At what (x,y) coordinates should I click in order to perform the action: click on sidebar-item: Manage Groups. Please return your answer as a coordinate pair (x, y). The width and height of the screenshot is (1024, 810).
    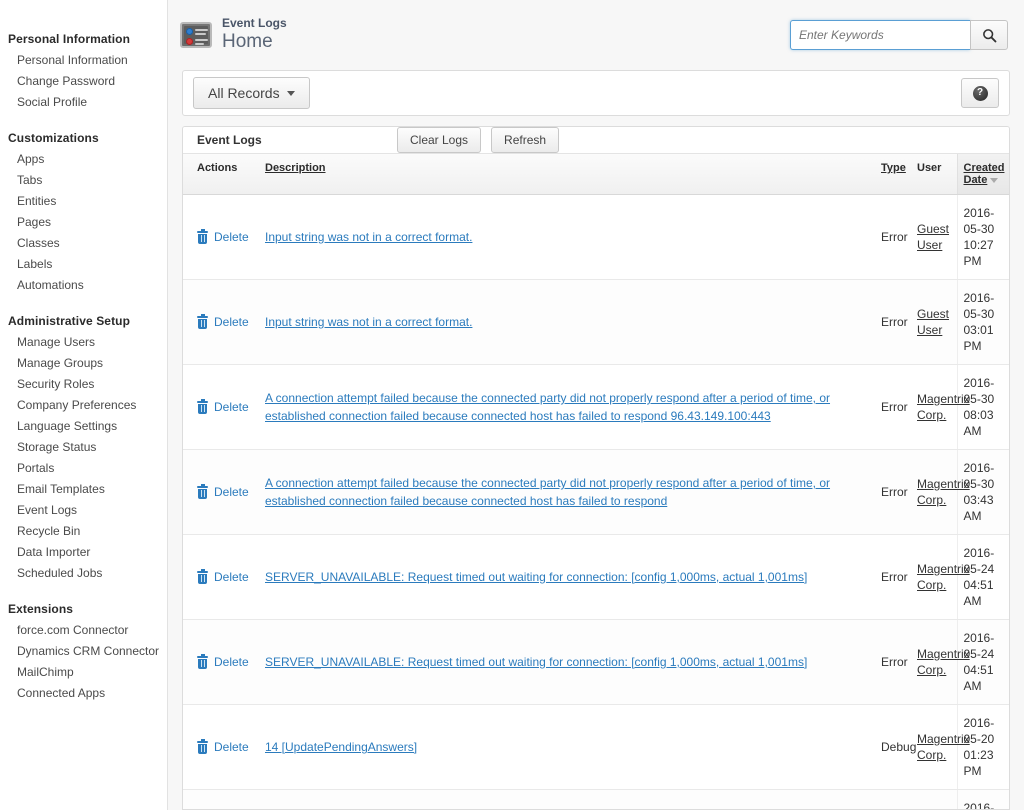
    Looking at the image, I should click on (83, 363).